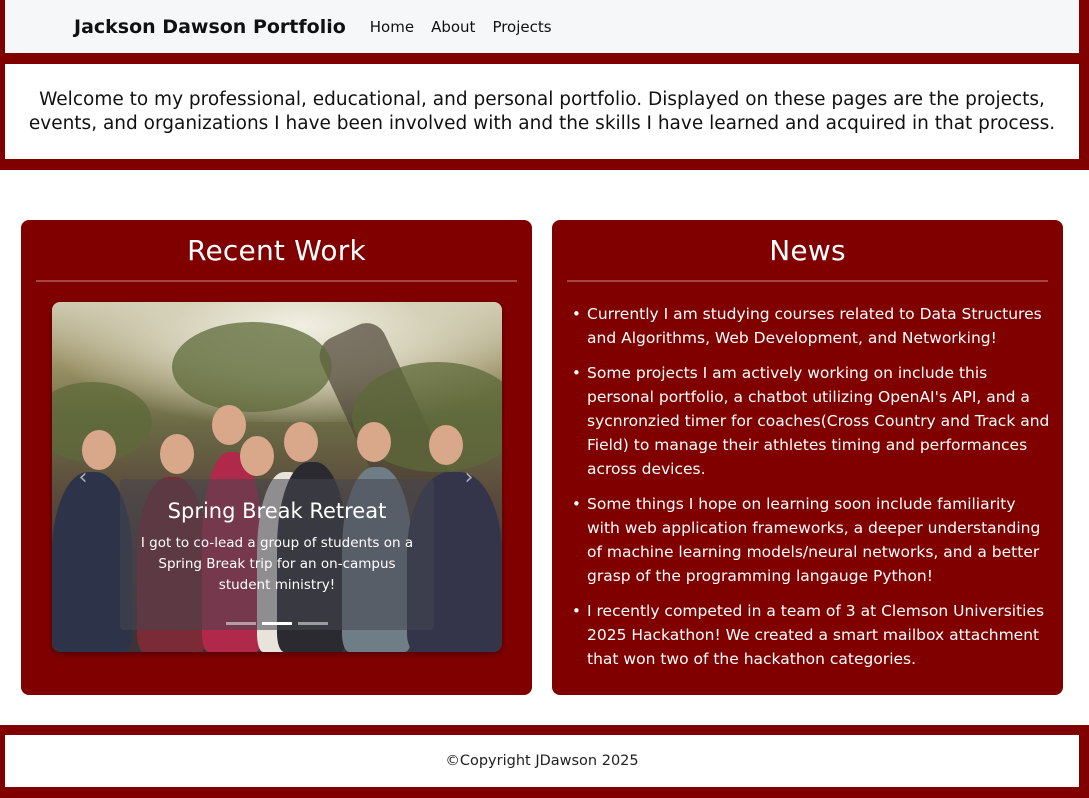 This screenshot has width=1089, height=798. Describe the element at coordinates (252, 367) in the screenshot. I see `photo-foliage` at that location.